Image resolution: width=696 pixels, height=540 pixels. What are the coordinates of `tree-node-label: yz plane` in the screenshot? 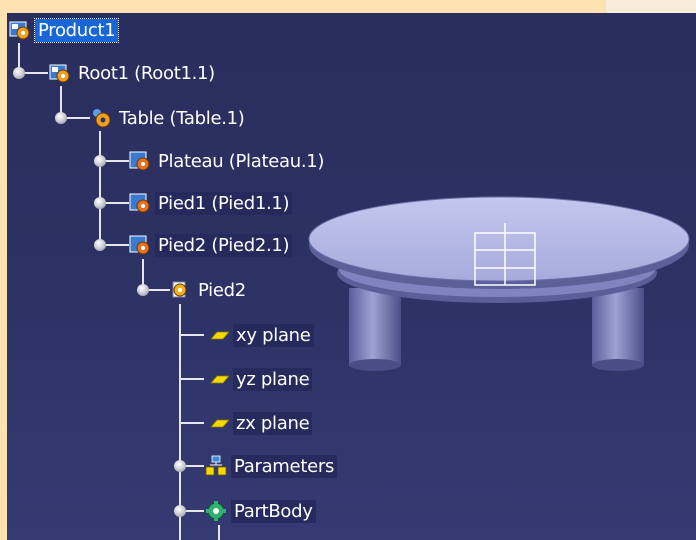 It's located at (273, 379).